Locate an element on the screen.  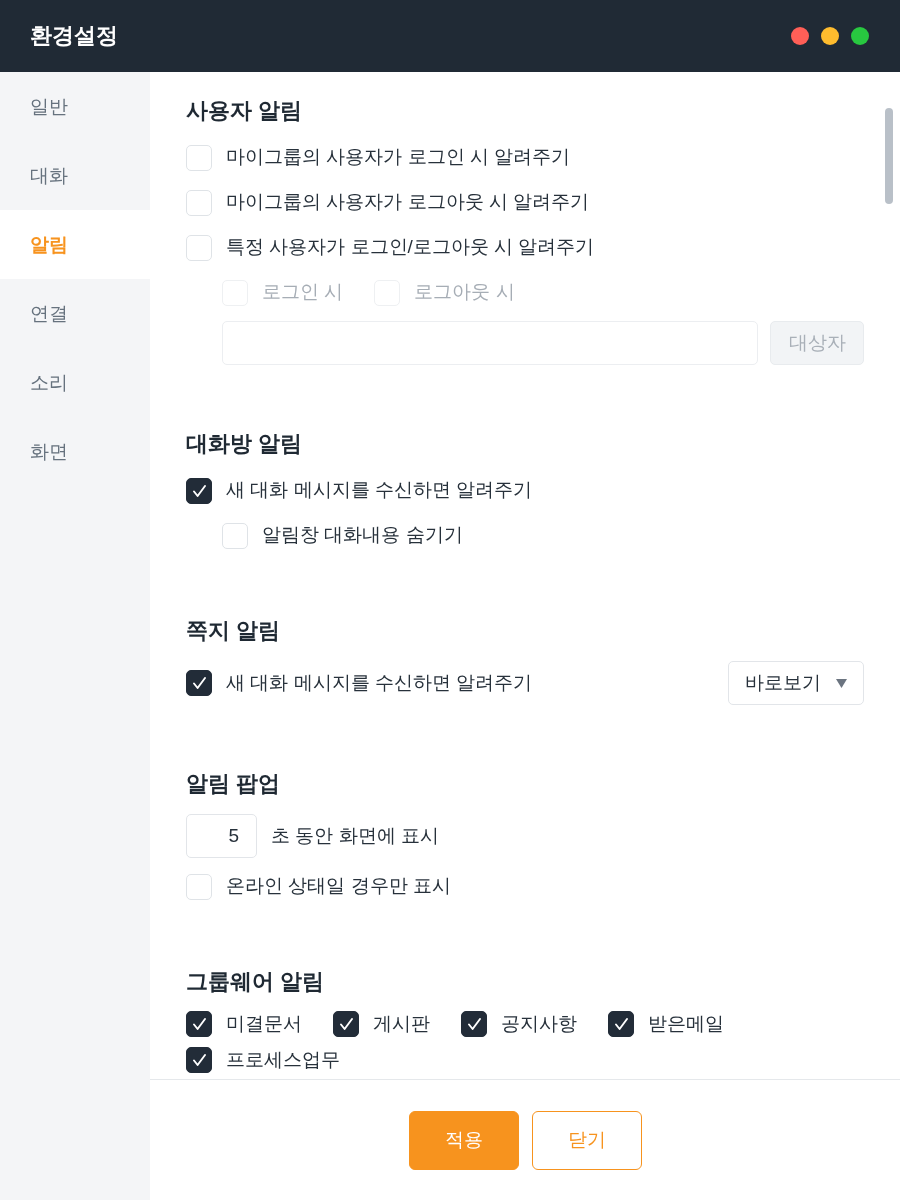
sidebar-item: 일반 is located at coordinates (75, 106).